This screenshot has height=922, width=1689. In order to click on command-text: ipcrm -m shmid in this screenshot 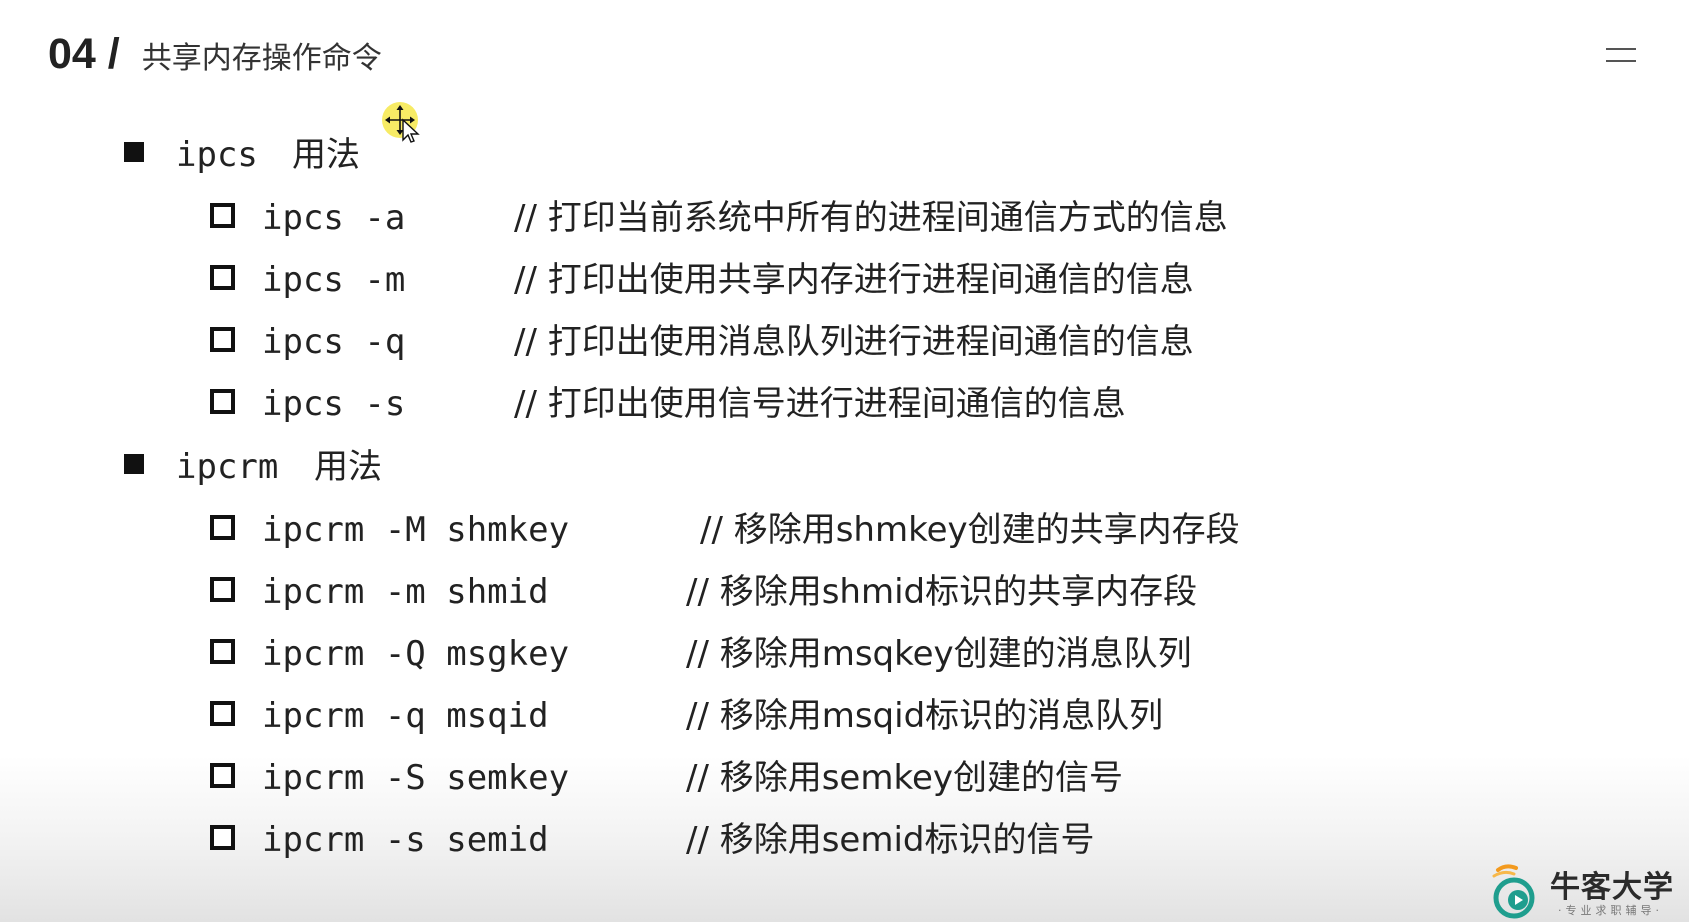, I will do `click(405, 592)`.